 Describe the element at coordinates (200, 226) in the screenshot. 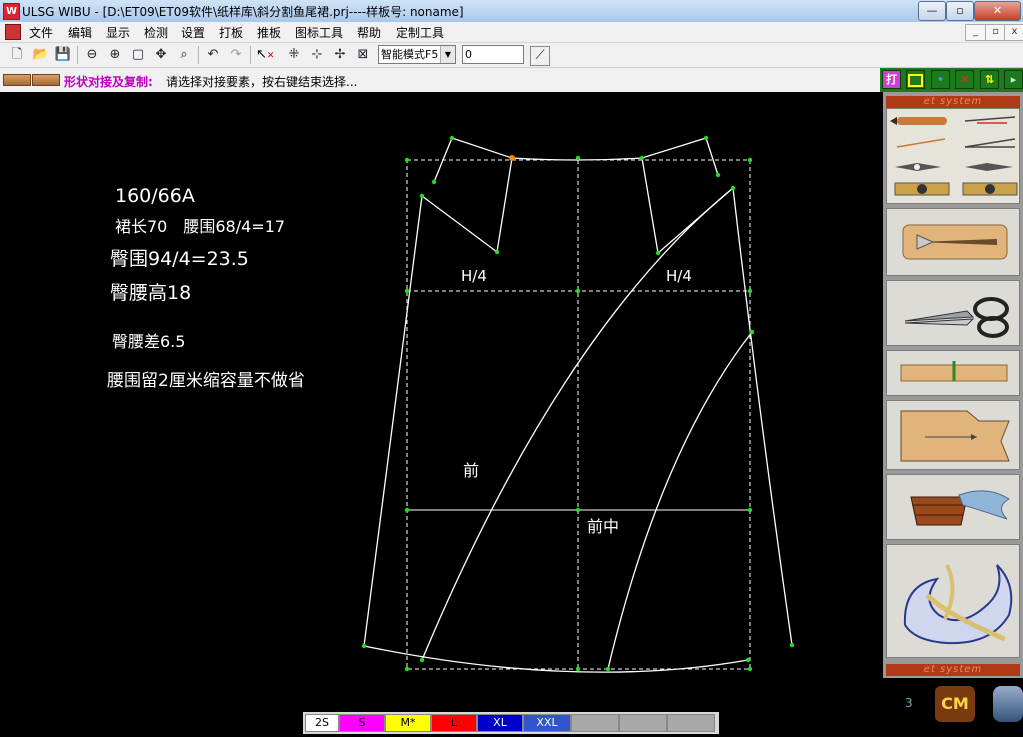

I see `skirt-length-label: 裙长70 腰围68/4=17` at that location.